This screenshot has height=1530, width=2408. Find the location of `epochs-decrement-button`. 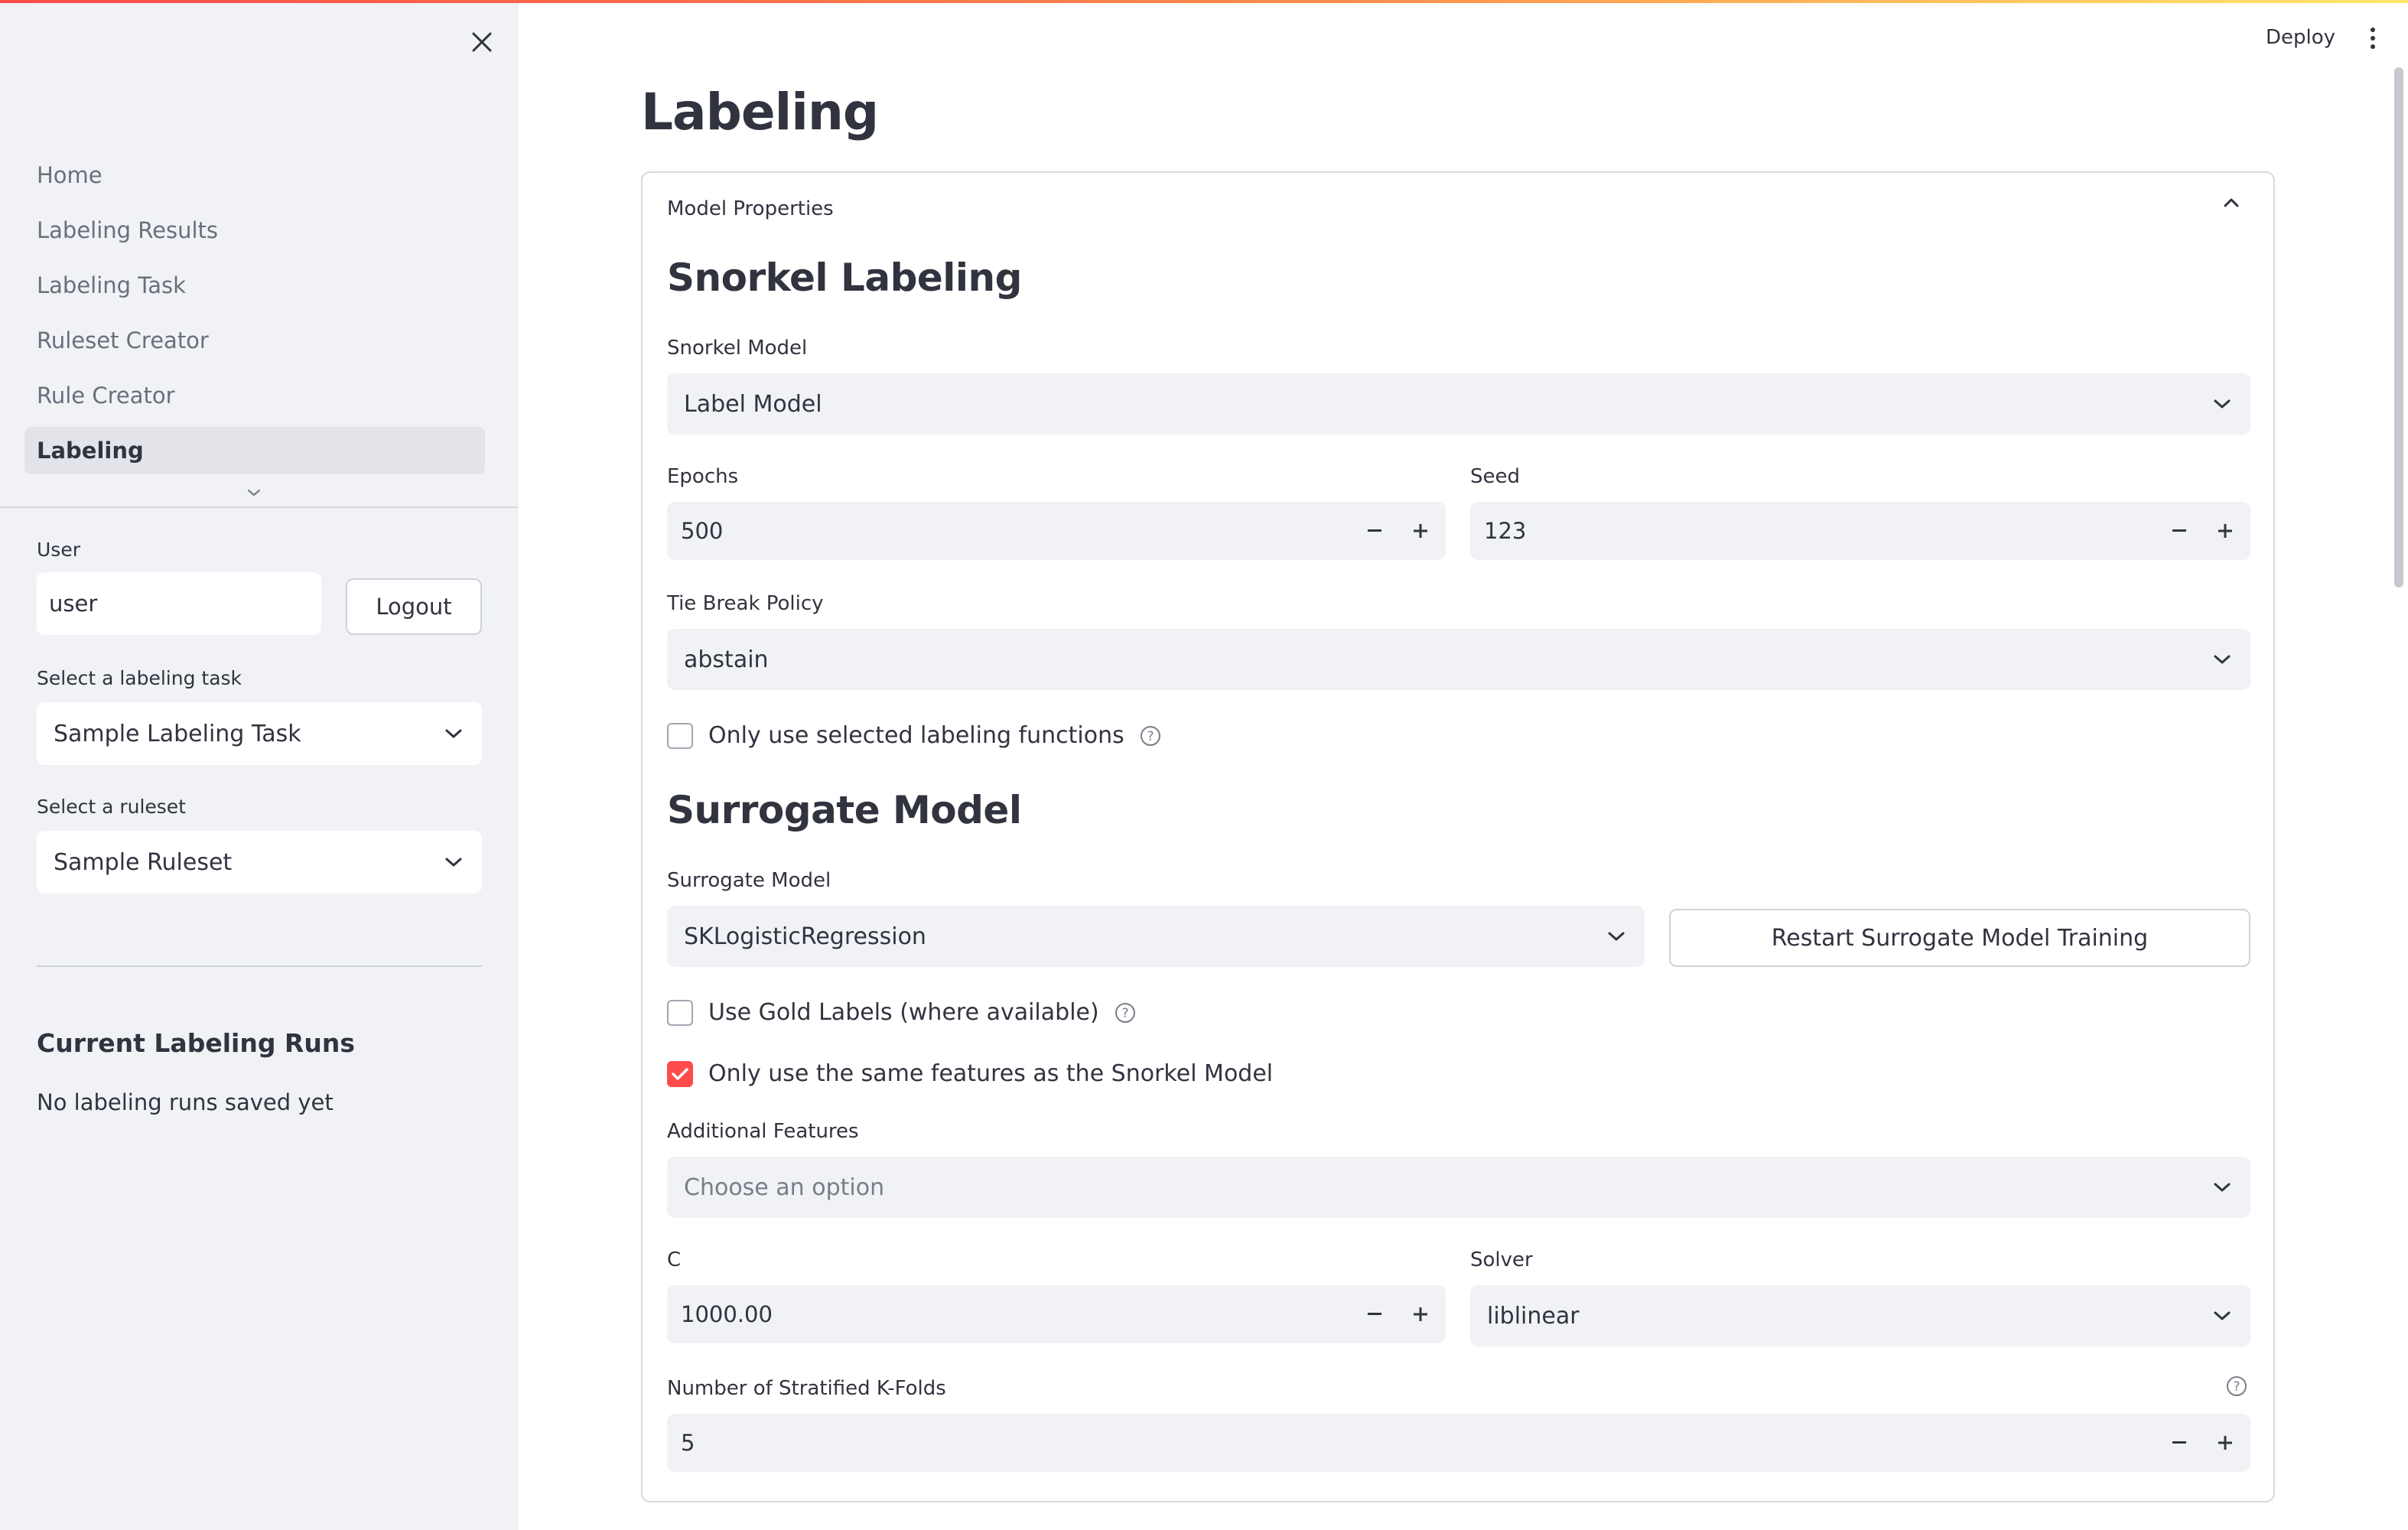

epochs-decrement-button is located at coordinates (1374, 531).